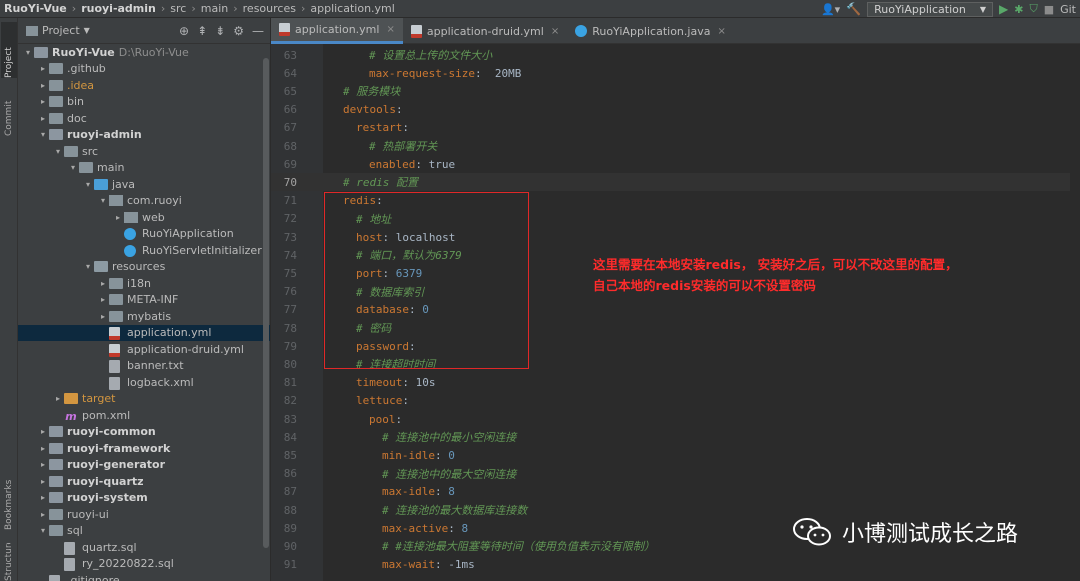  What do you see at coordinates (1033, 9) in the screenshot?
I see `coverage-icon: ⛉` at bounding box center [1033, 9].